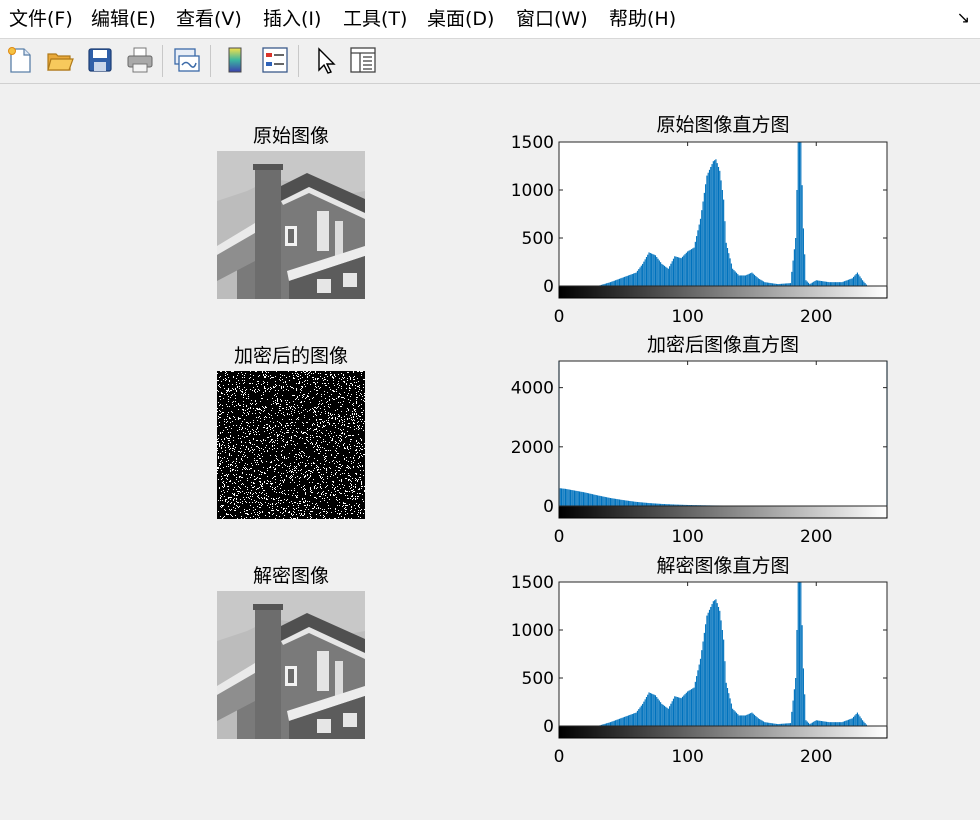  I want to click on menu-window: 窗口(W), so click(552, 19).